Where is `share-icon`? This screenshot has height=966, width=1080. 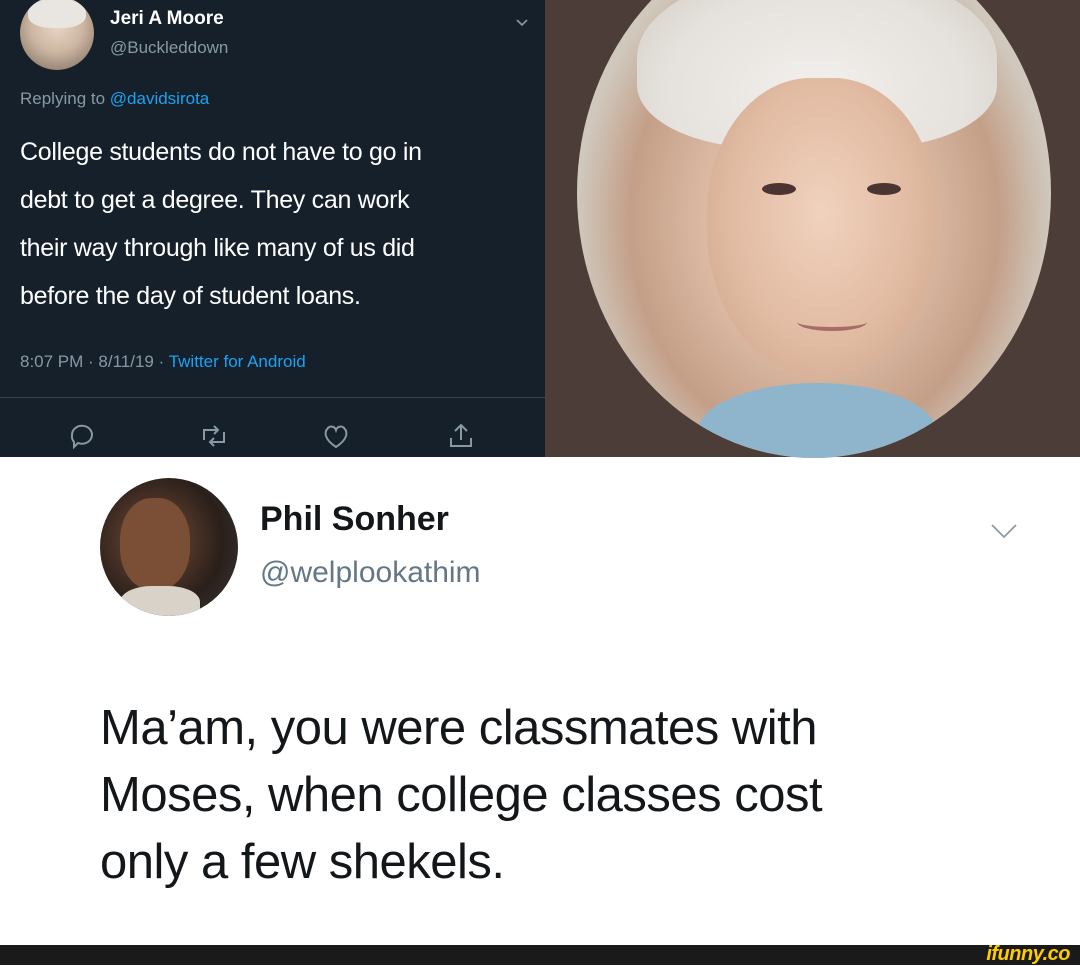 share-icon is located at coordinates (461, 436).